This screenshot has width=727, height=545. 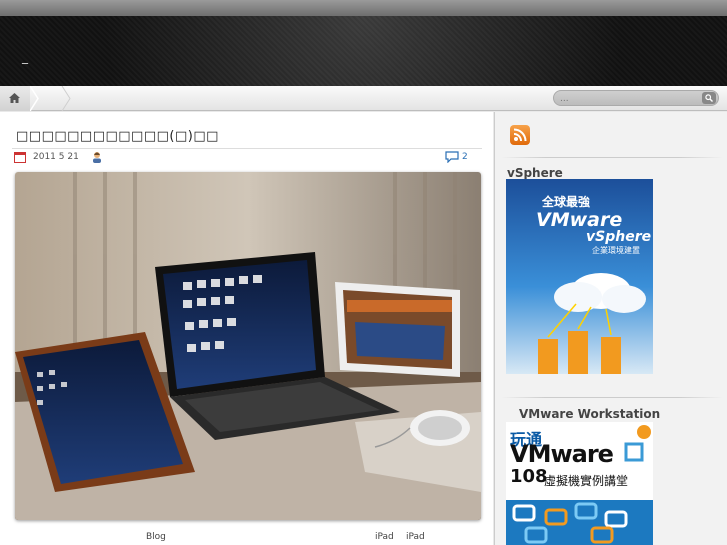 I want to click on post-meta: 2011 5 21 2, so click(x=244, y=158).